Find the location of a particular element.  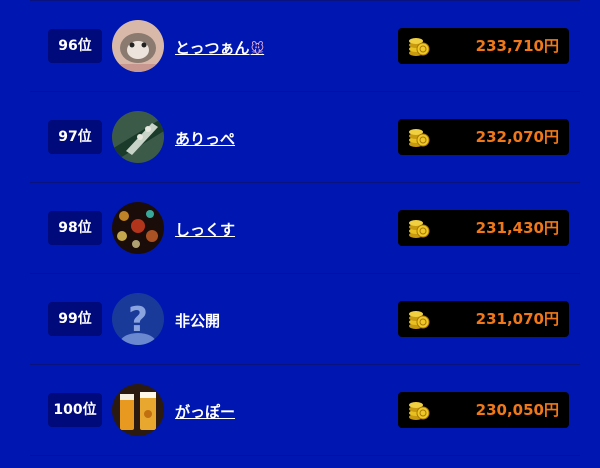

user-name-link: しっくす is located at coordinates (205, 229).